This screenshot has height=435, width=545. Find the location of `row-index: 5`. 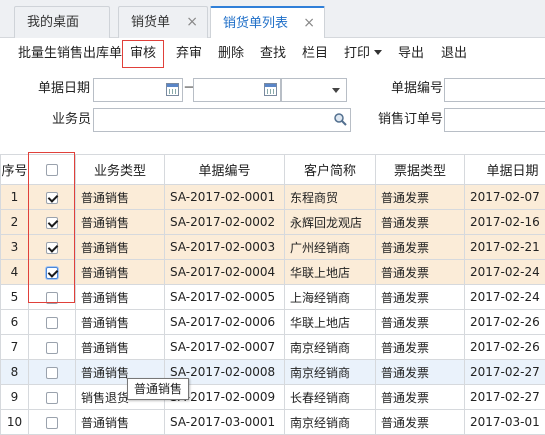

row-index: 5 is located at coordinates (15, 297).